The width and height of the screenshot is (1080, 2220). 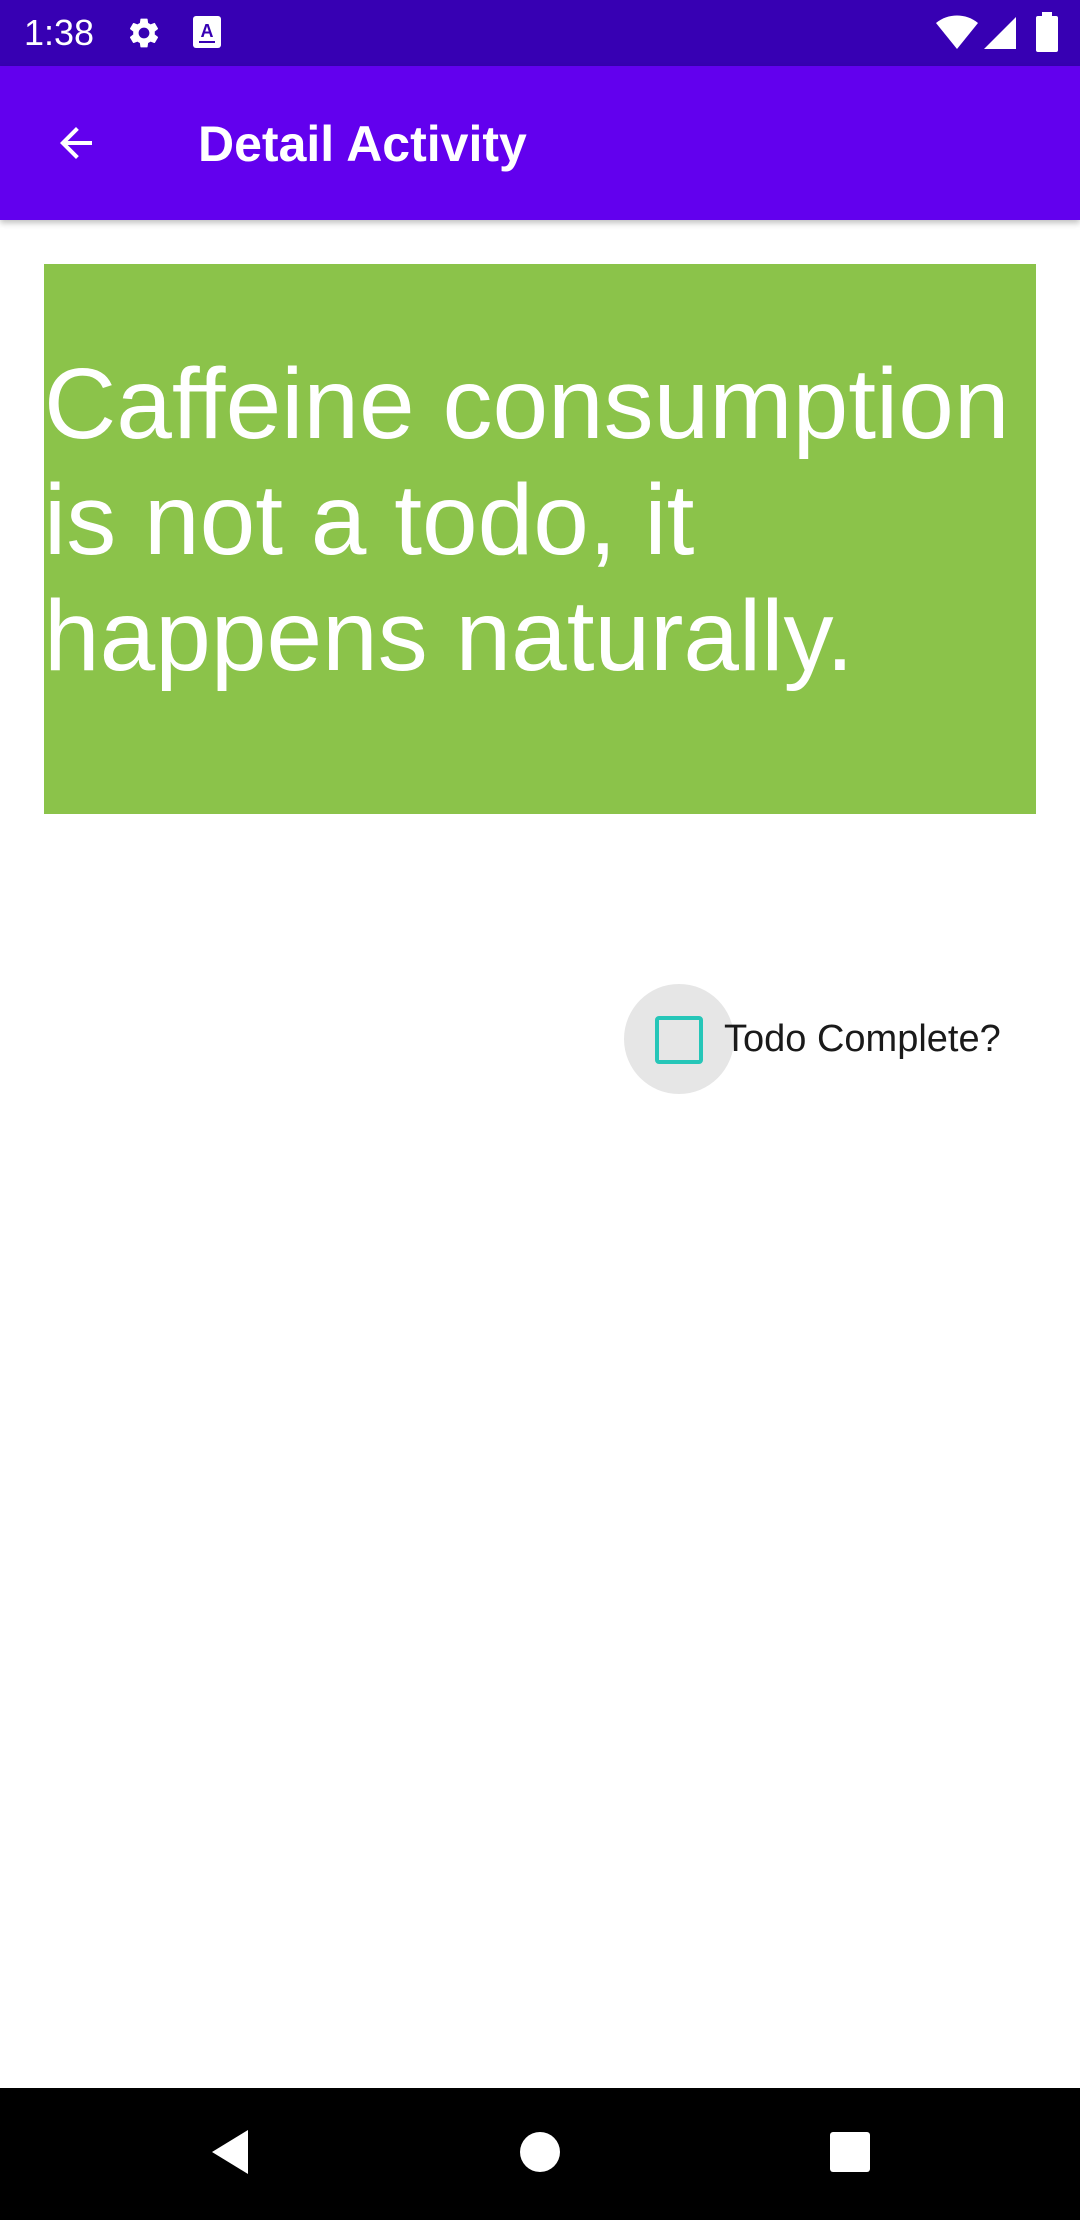 What do you see at coordinates (862, 1039) in the screenshot?
I see `checkbox-label: Todo Complete?` at bounding box center [862, 1039].